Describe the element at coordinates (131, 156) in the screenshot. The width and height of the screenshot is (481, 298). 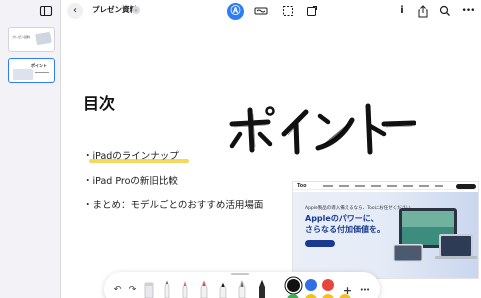
I see `bullet-item: ・iPadのラインナップ` at that location.